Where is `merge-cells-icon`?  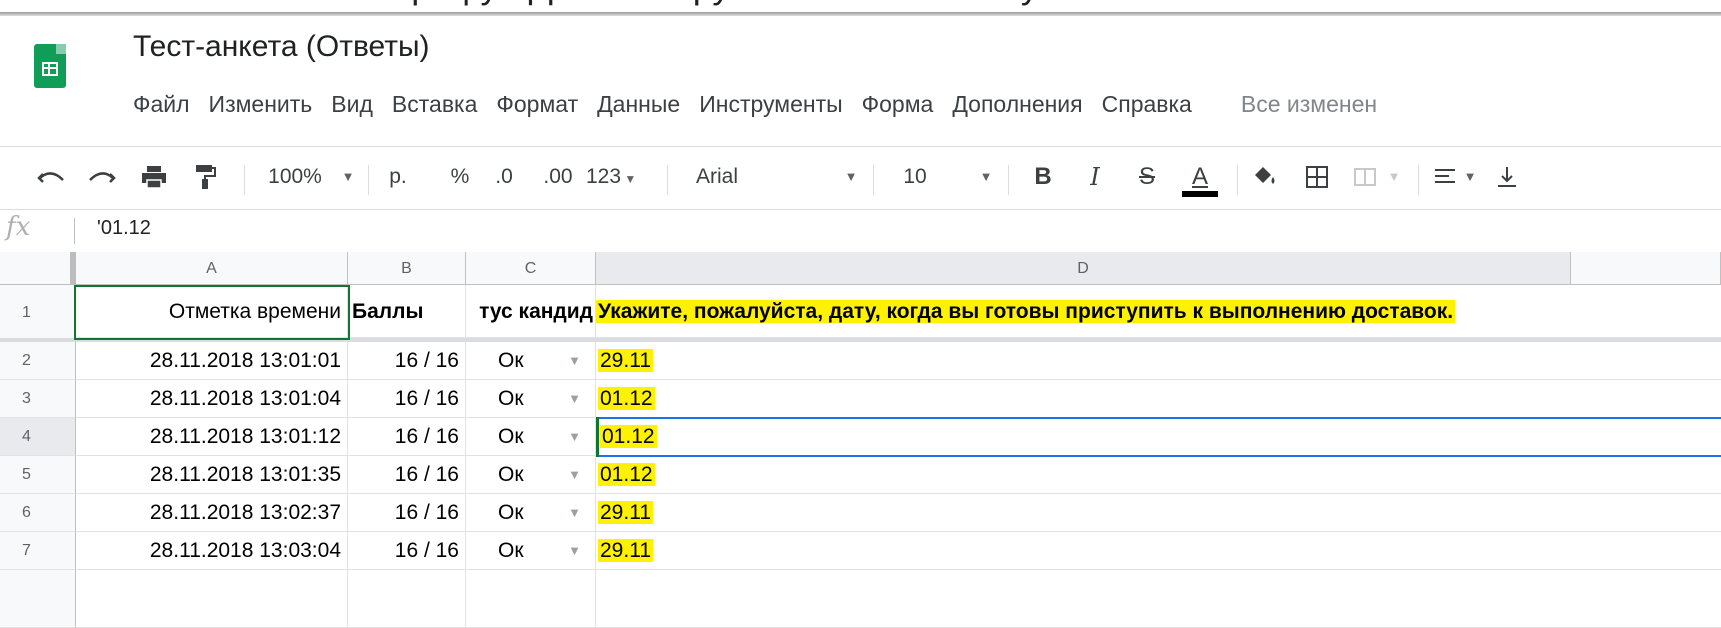 merge-cells-icon is located at coordinates (1365, 177).